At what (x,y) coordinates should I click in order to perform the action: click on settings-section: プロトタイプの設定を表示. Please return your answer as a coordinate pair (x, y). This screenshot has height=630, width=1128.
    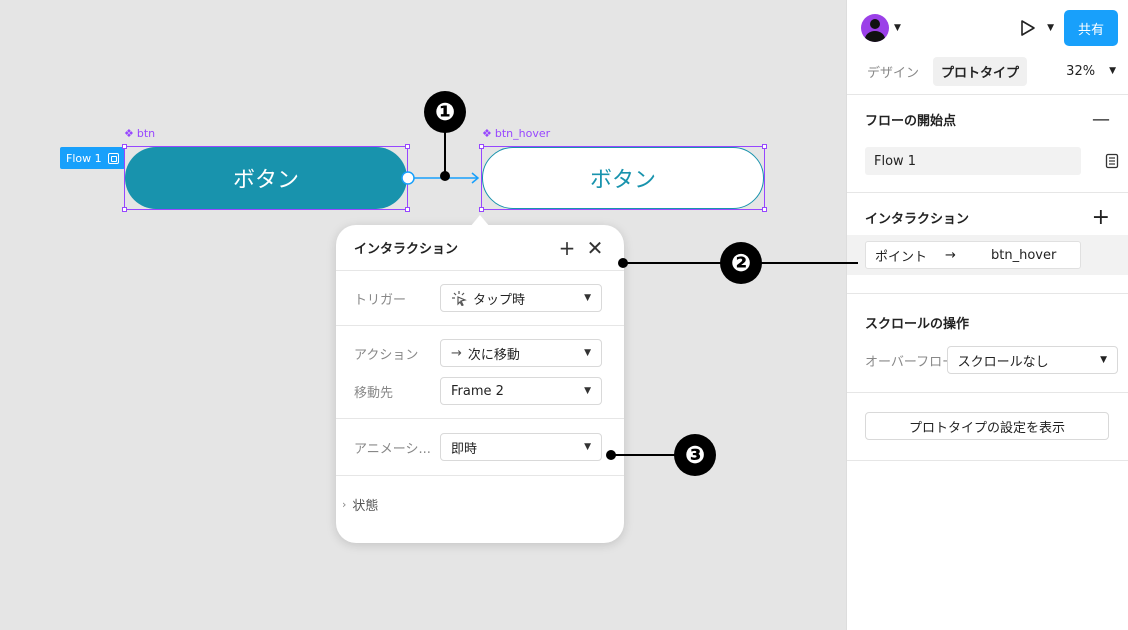
    Looking at the image, I should click on (987, 427).